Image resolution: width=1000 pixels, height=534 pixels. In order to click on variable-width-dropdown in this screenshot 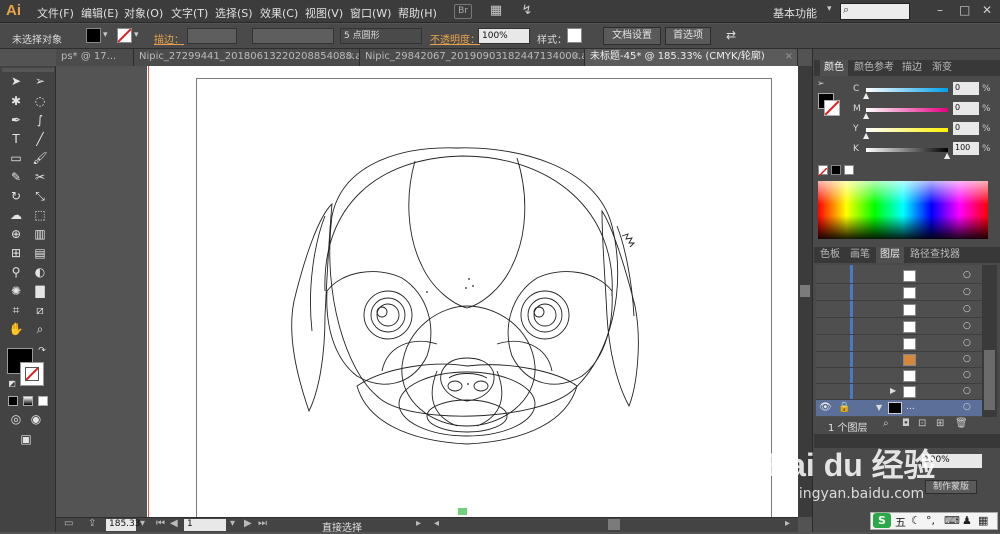, I will do `click(293, 36)`.